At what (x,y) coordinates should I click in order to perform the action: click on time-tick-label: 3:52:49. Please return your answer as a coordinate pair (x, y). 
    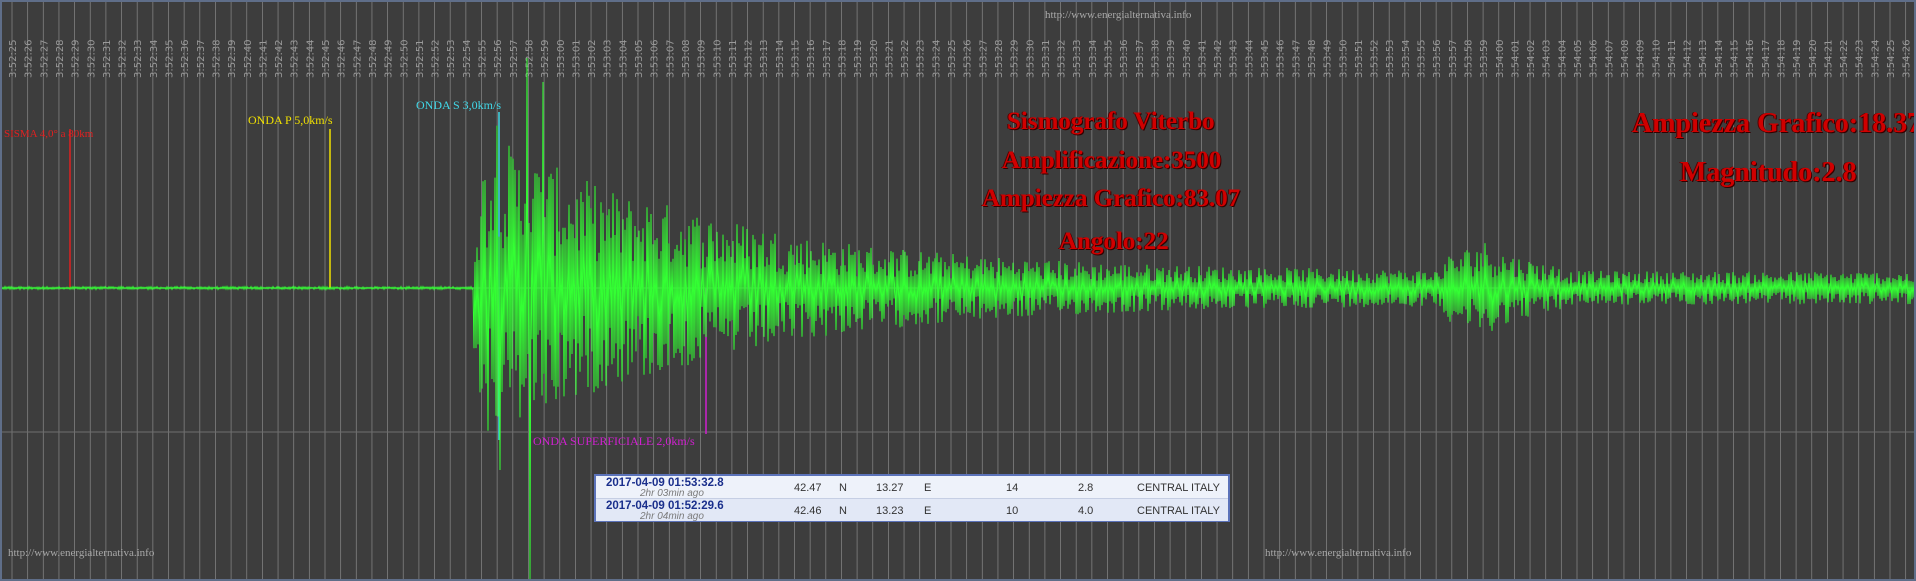
    Looking at the image, I should click on (389, 58).